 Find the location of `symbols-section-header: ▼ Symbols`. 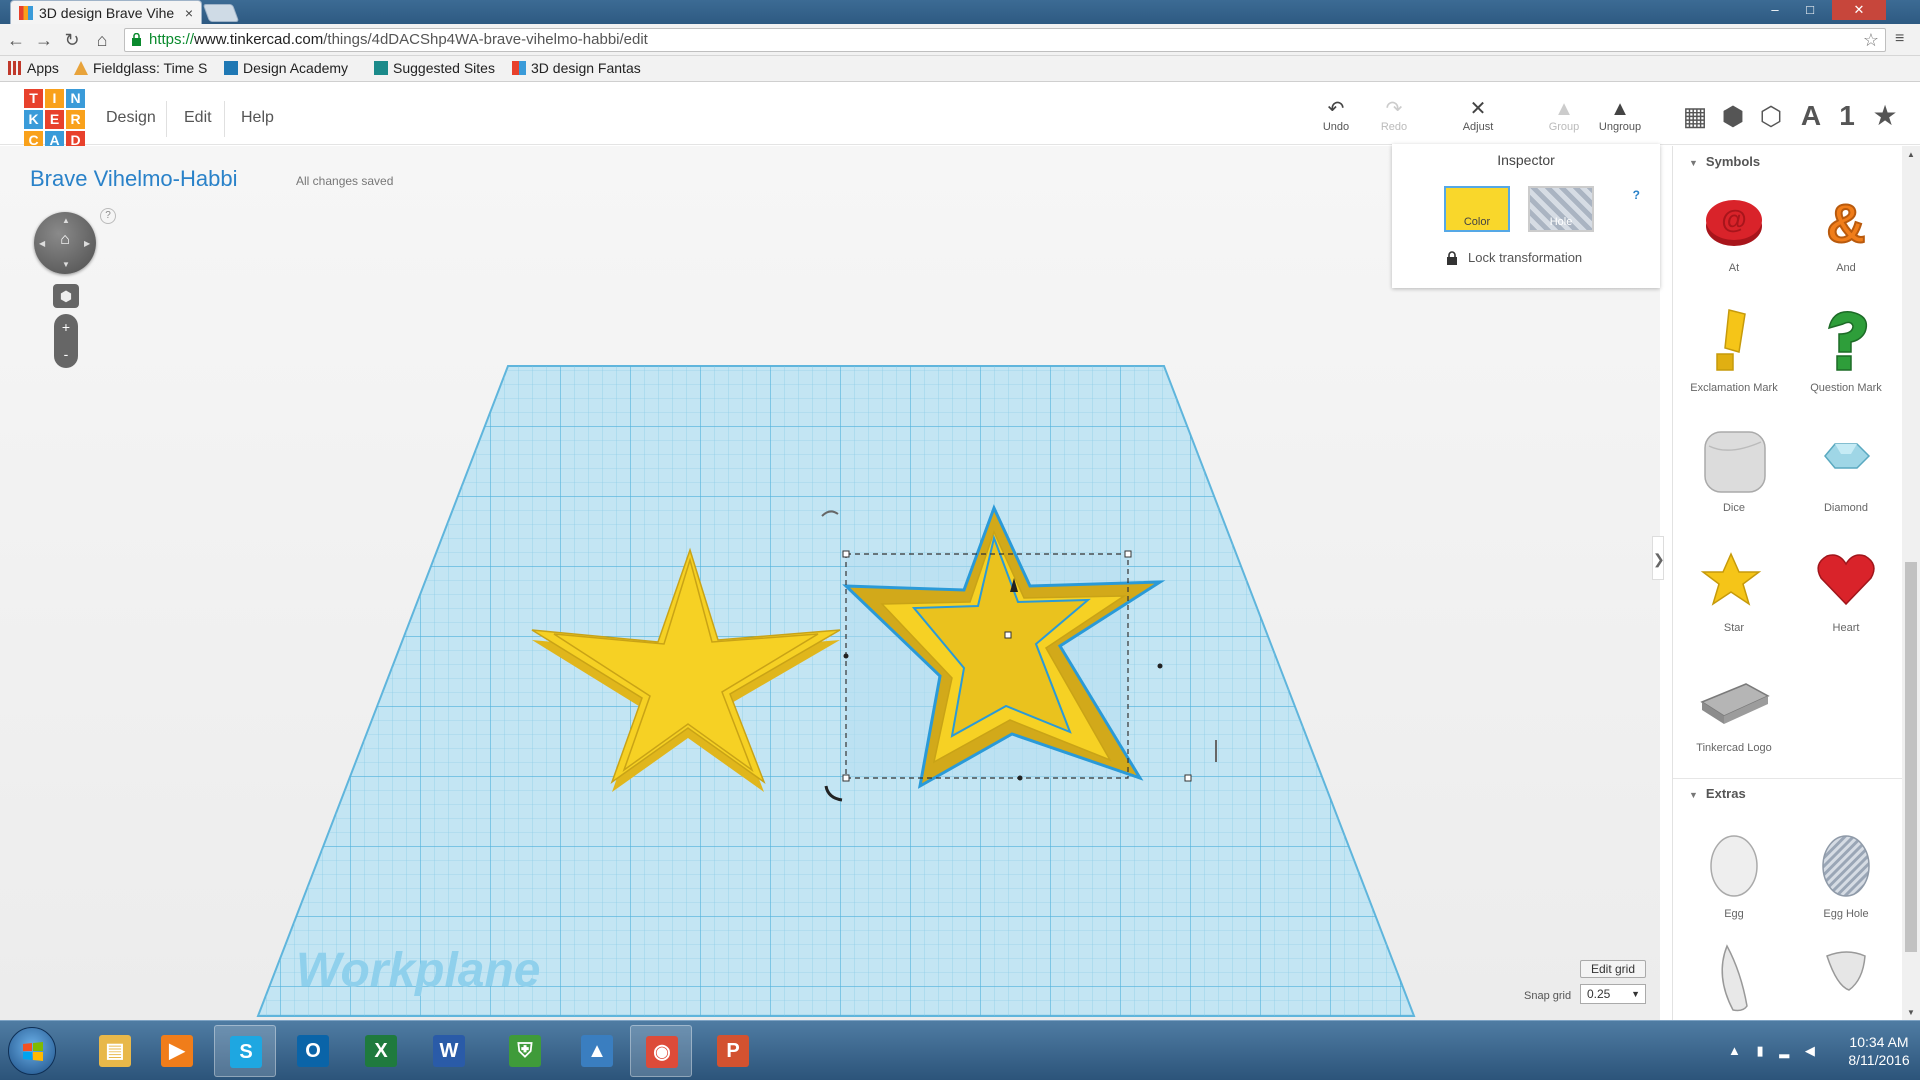

symbols-section-header: ▼ Symbols is located at coordinates (1724, 161).